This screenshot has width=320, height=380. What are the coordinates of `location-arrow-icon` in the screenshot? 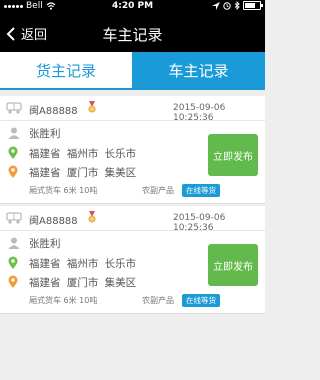 It's located at (216, 5).